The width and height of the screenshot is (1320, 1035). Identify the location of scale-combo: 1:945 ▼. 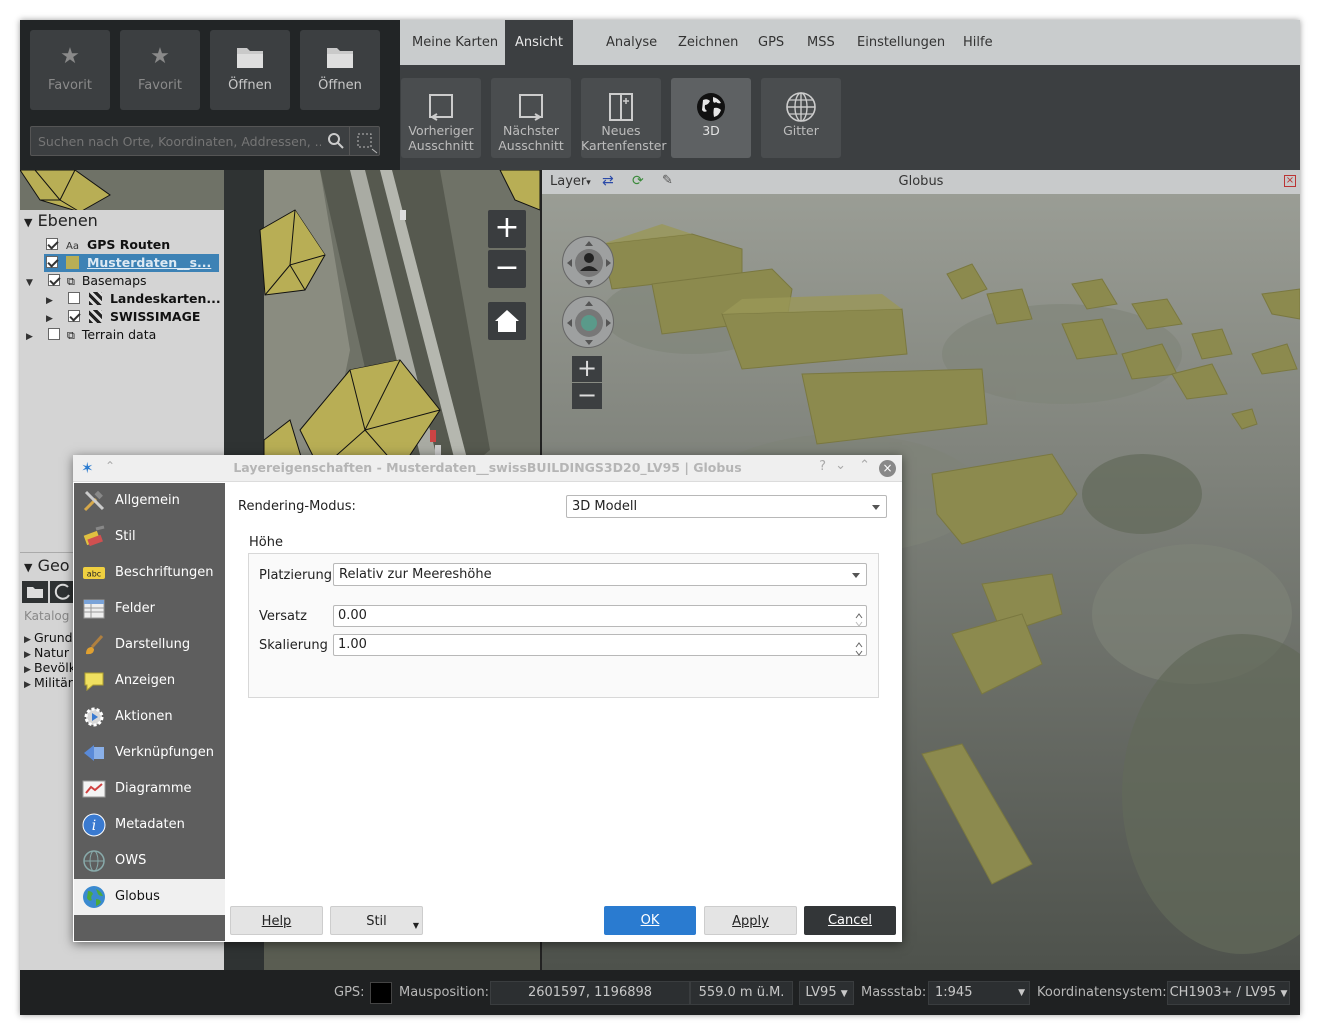
(979, 993).